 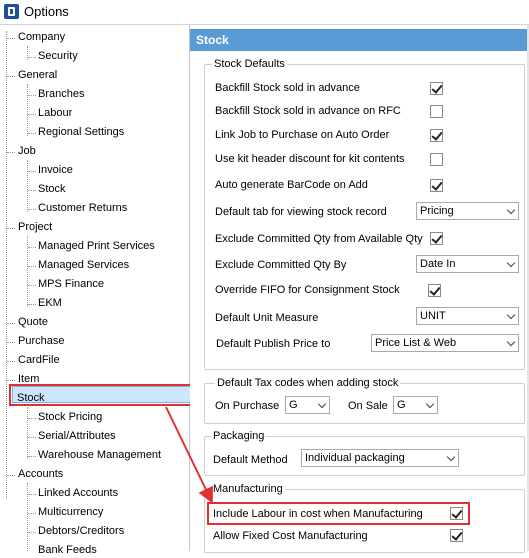 I want to click on tree-item-serial-attributes: Serial/Attributes, so click(x=77, y=436).